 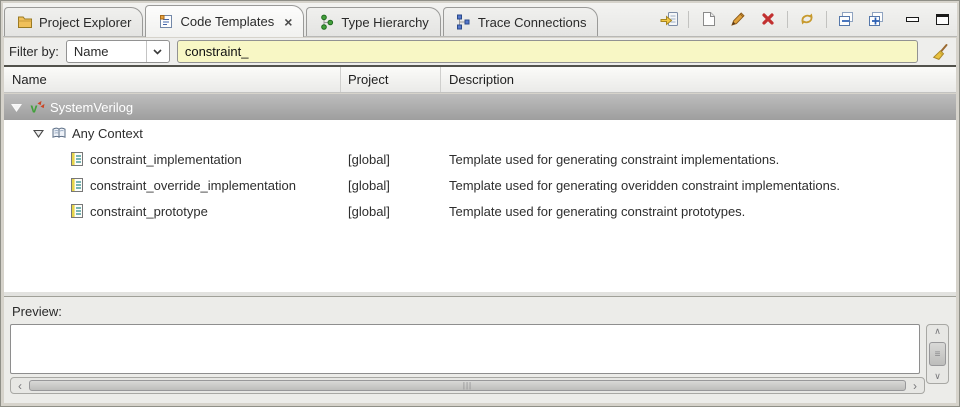 I want to click on maximize-button, so click(x=942, y=19).